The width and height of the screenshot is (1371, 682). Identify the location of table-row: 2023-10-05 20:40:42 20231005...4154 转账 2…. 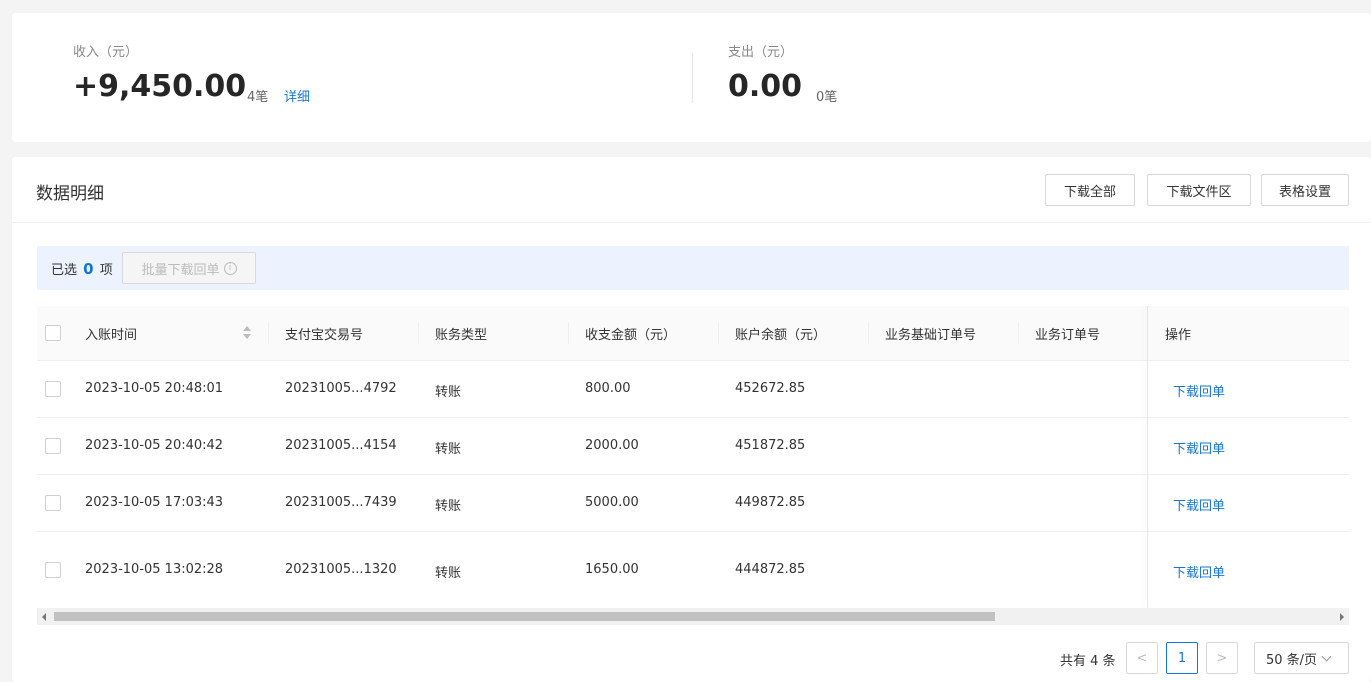
(693, 446).